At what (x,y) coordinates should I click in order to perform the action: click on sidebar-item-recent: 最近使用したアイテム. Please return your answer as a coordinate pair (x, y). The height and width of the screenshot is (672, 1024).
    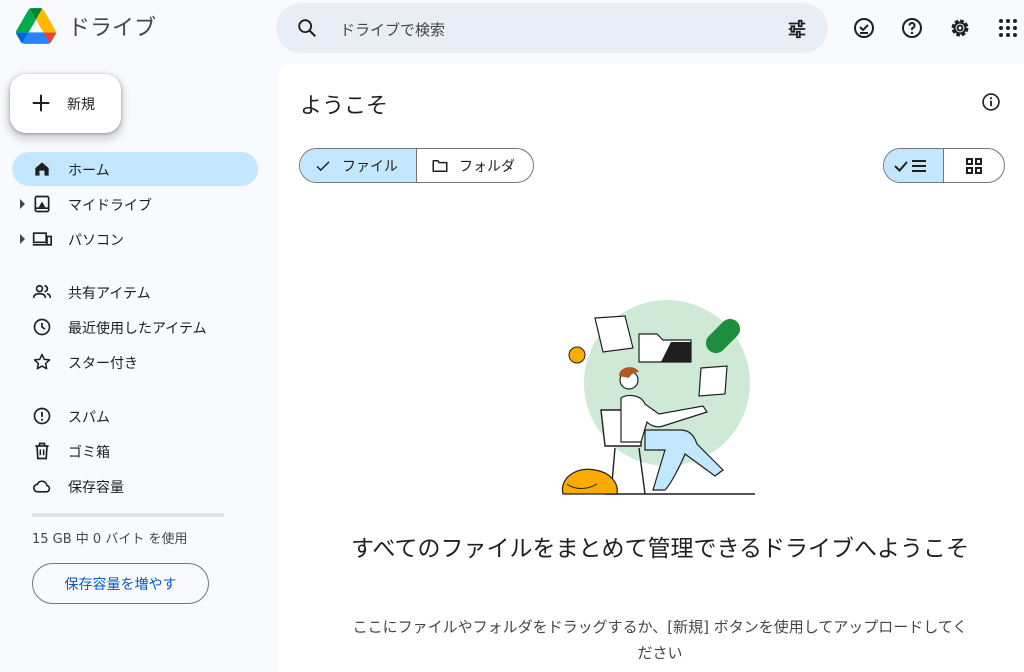
    Looking at the image, I should click on (135, 327).